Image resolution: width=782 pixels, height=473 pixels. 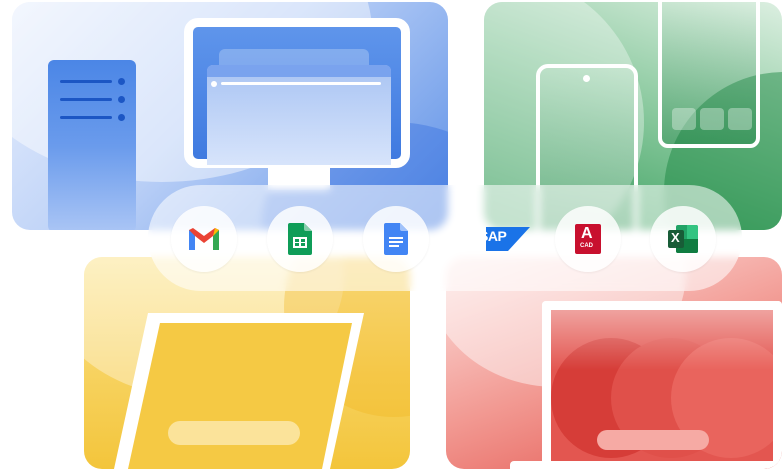 What do you see at coordinates (508, 239) in the screenshot?
I see `sap-app-button: SAP` at bounding box center [508, 239].